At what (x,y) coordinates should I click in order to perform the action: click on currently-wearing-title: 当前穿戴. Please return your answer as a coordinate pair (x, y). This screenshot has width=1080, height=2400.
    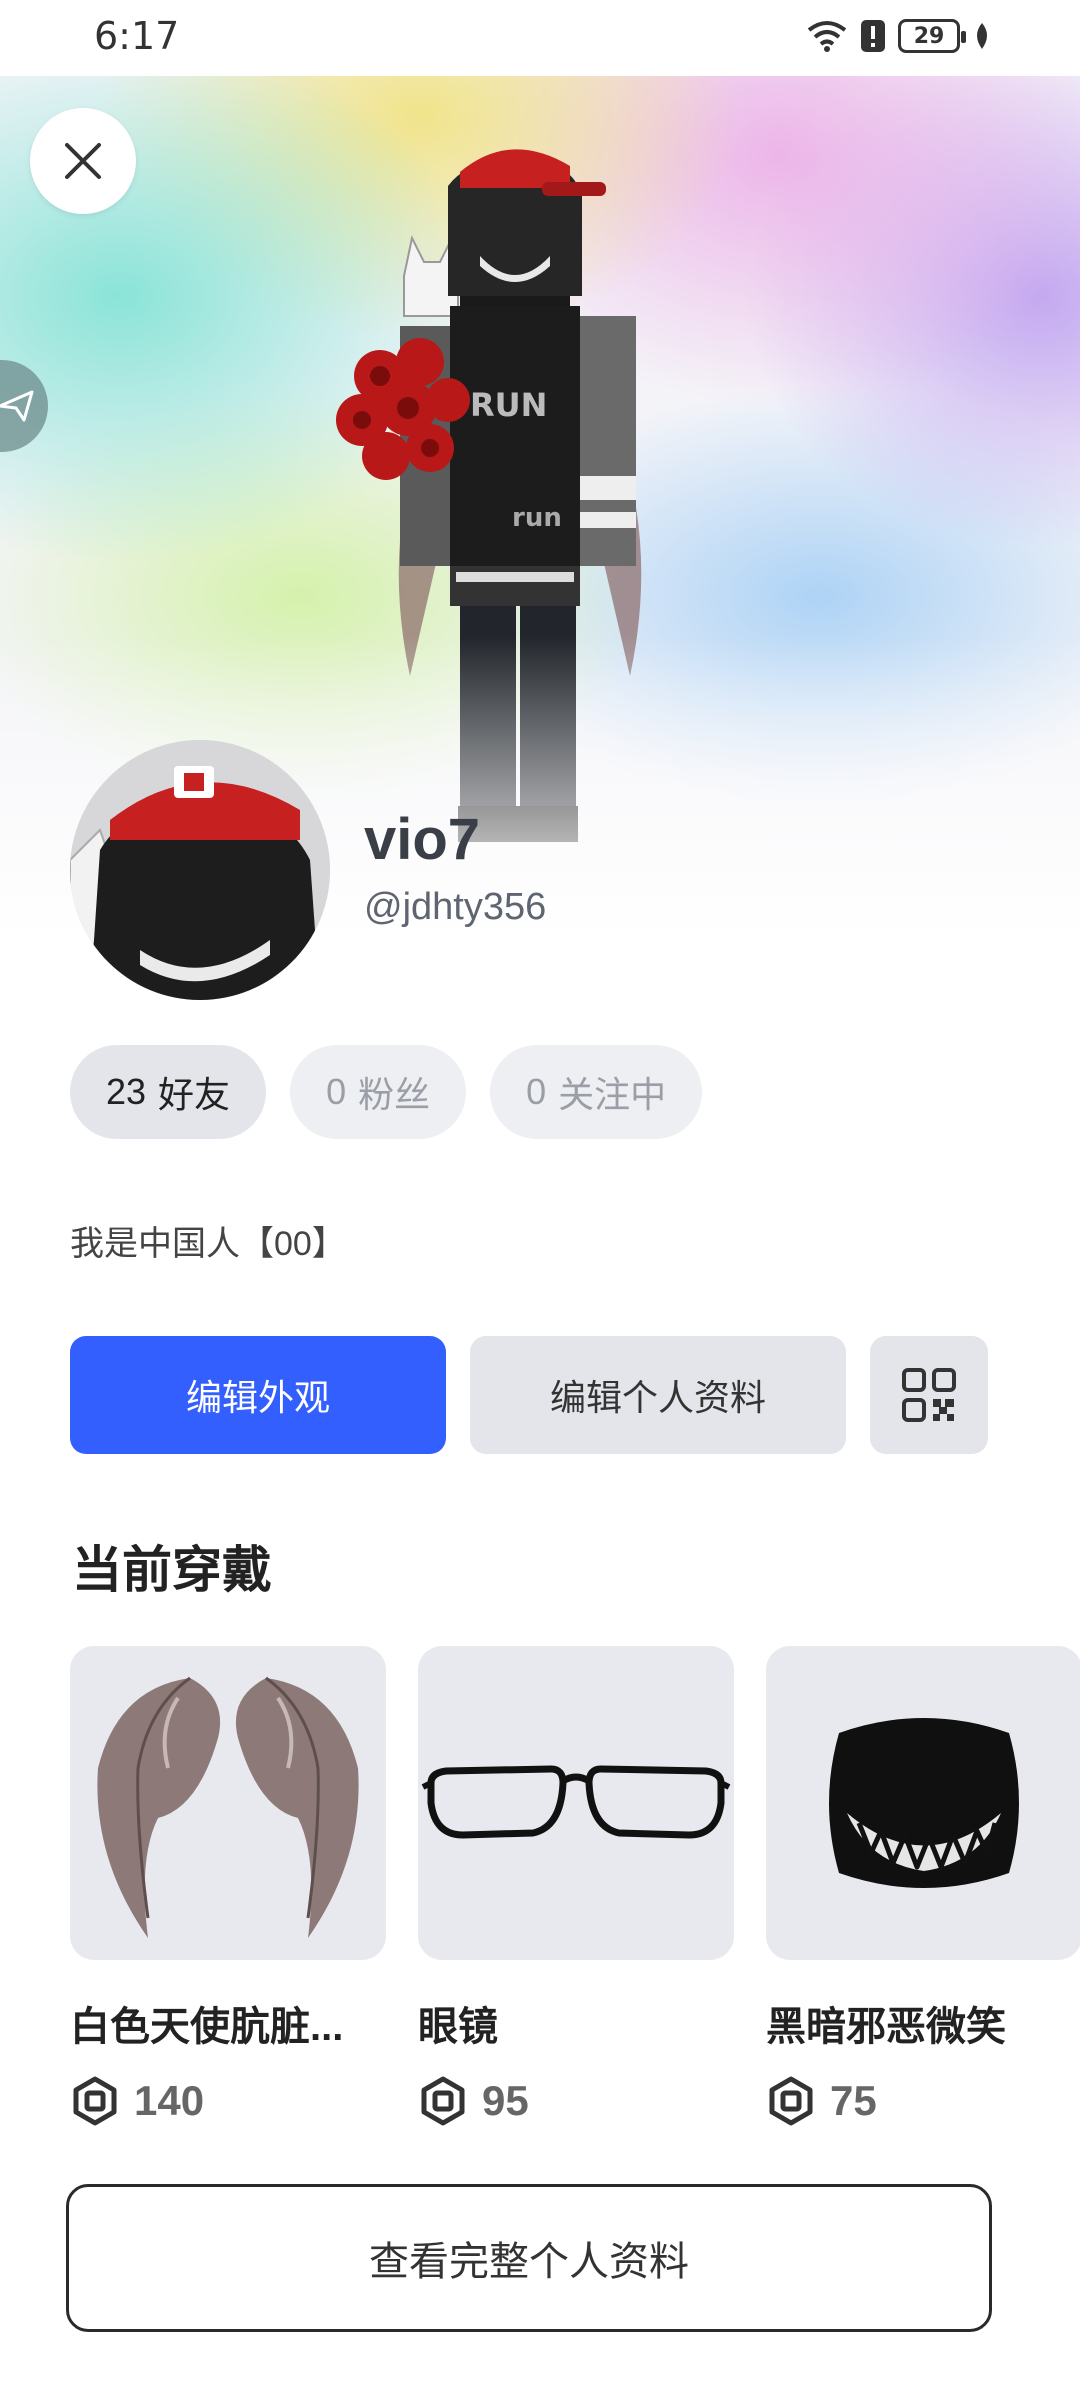
    Looking at the image, I should click on (172, 1570).